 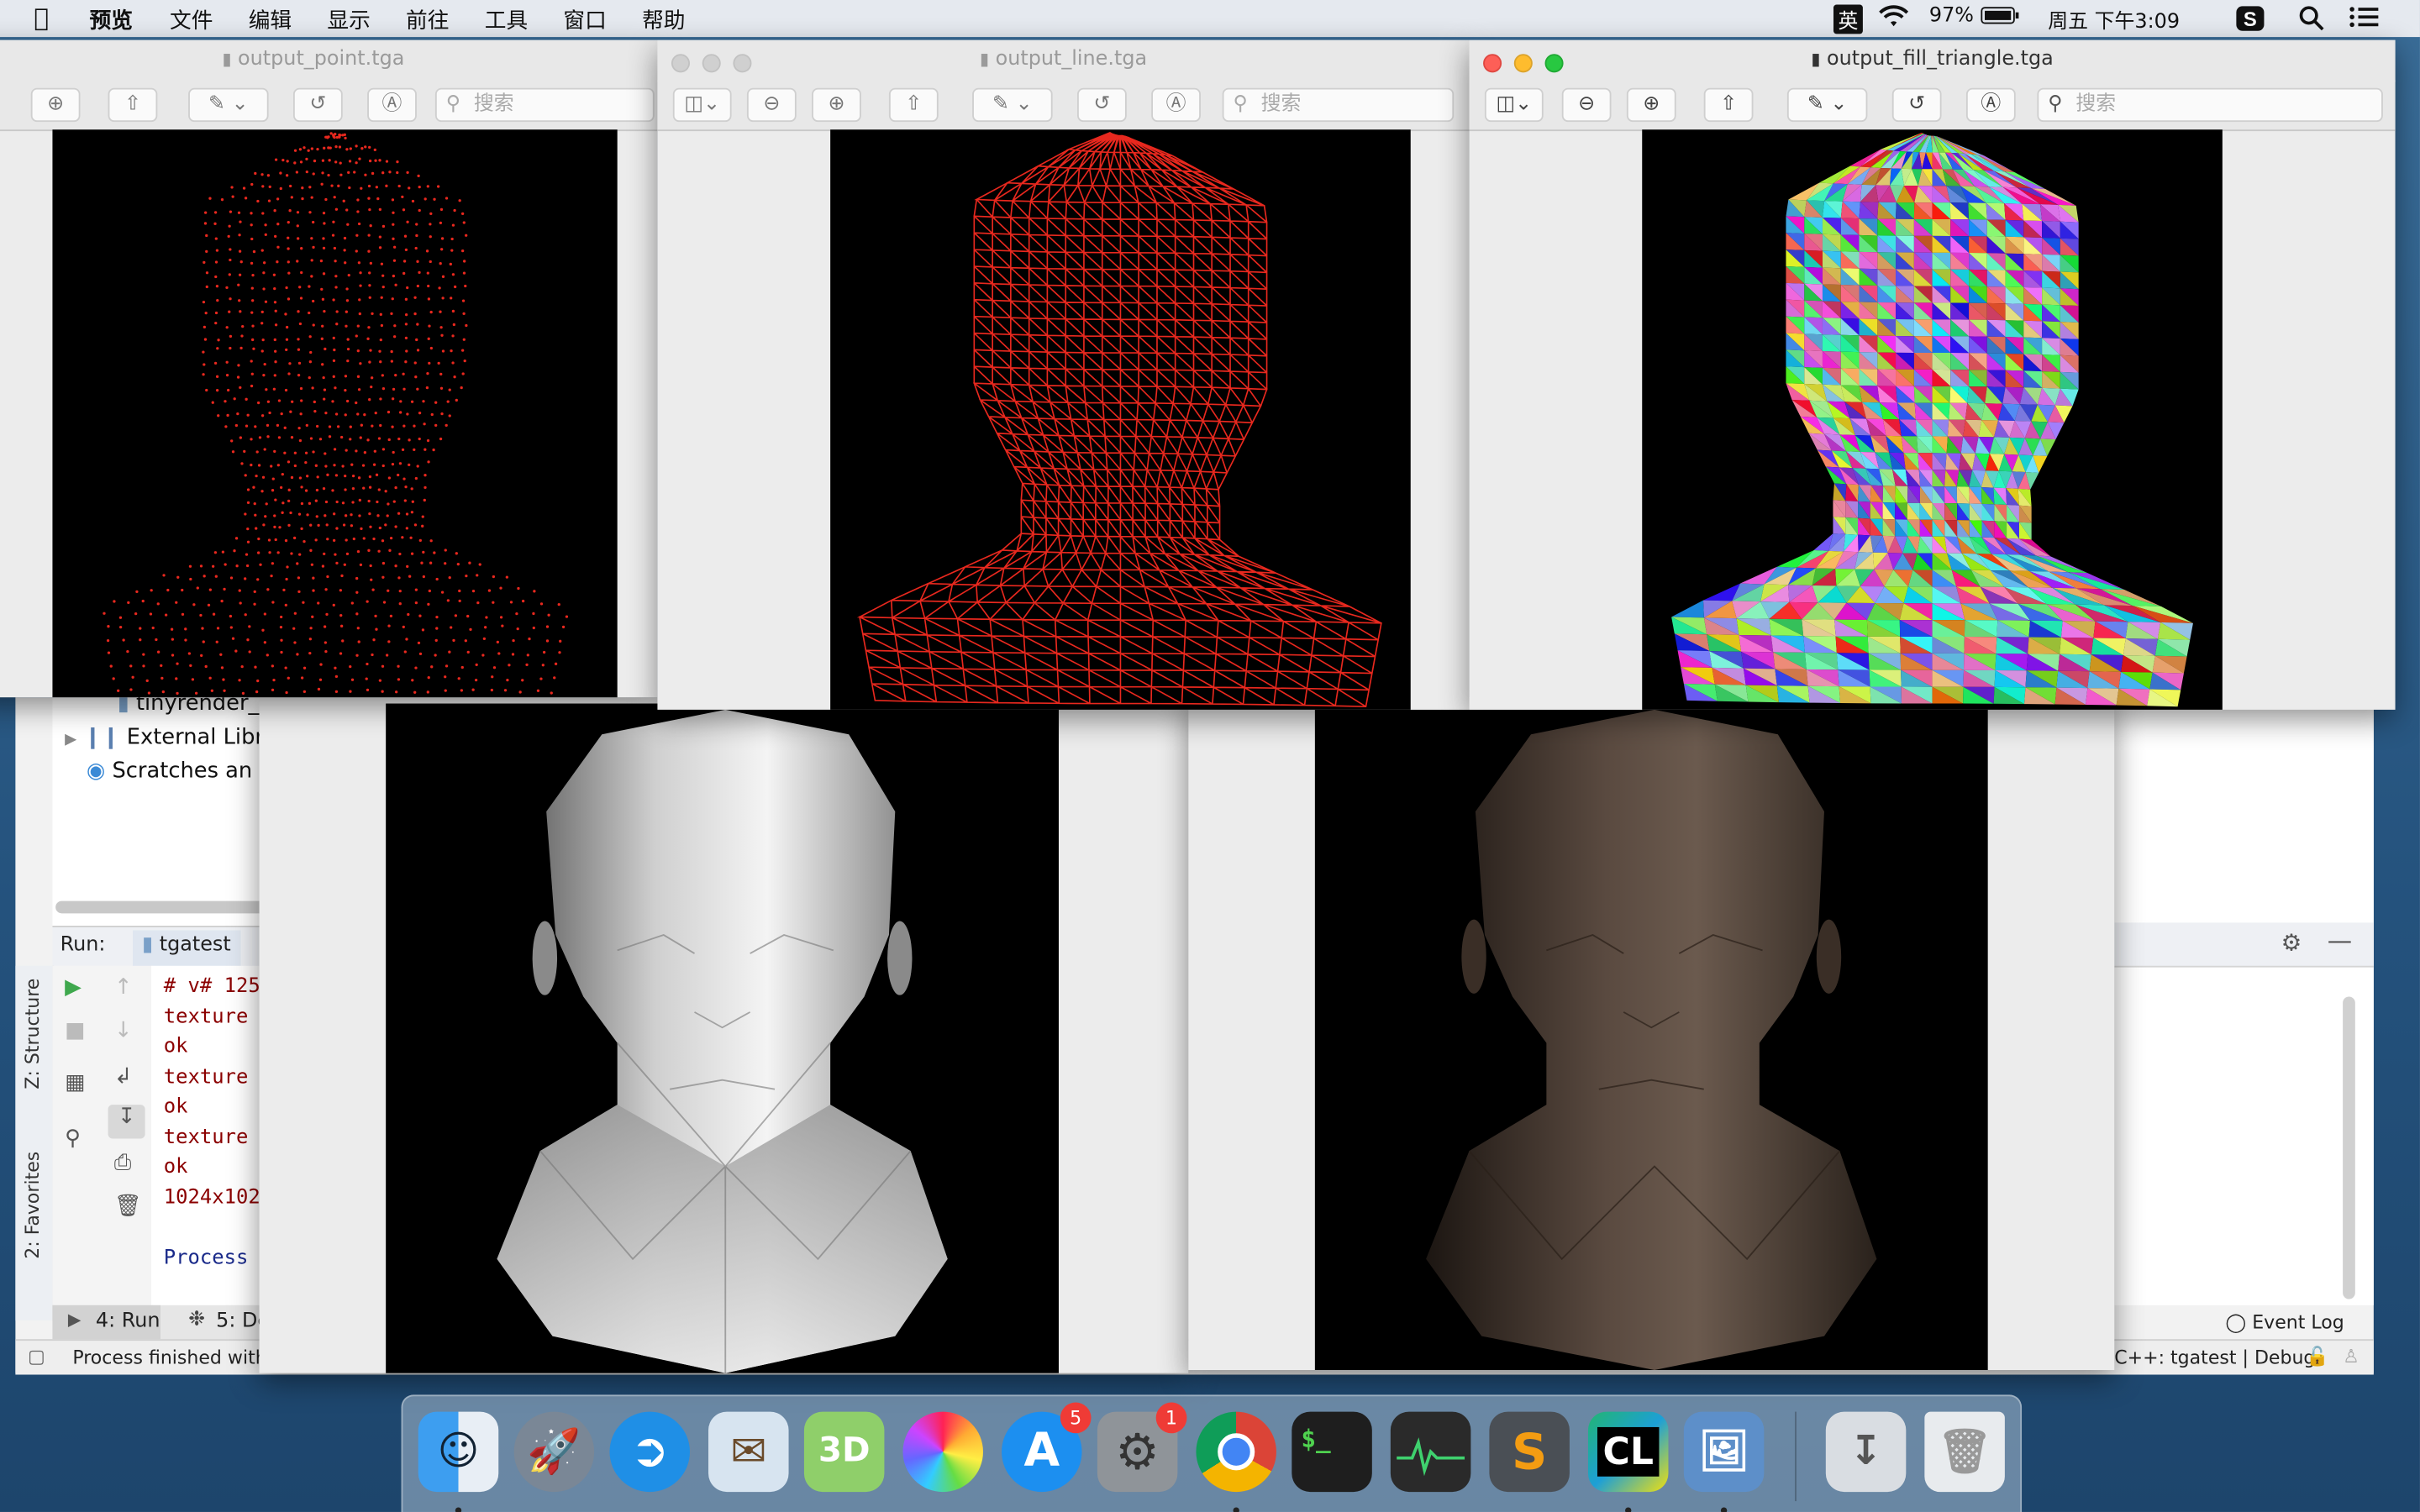 I want to click on expand-arrow-icon: ▶, so click(x=70, y=740).